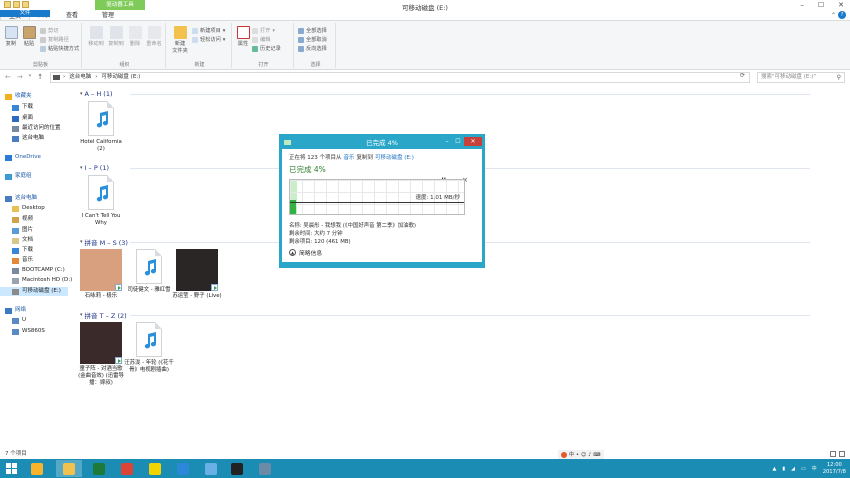 This screenshot has height=478, width=850. Describe the element at coordinates (120, 77) in the screenshot. I see `breadcrumb-drive: 可移动磁盘 (E:)` at that location.